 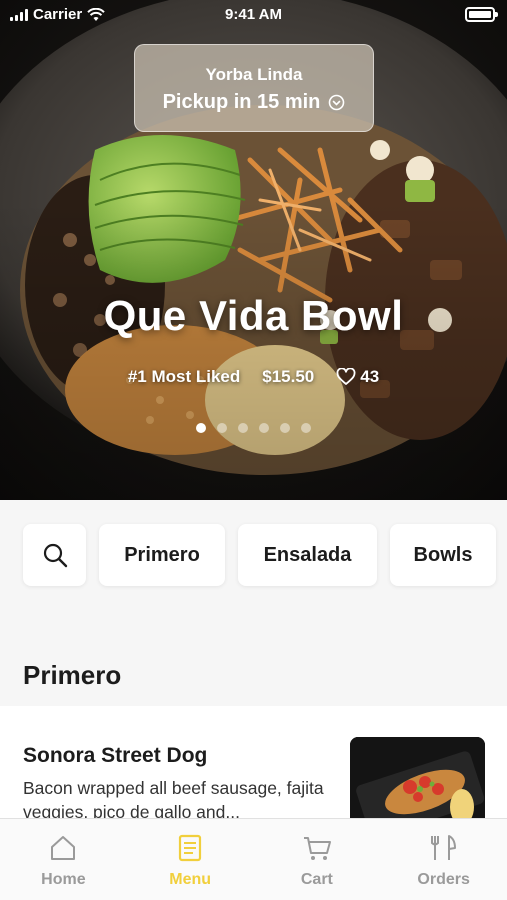 What do you see at coordinates (190, 879) in the screenshot?
I see `tab-menu-label: Menu` at bounding box center [190, 879].